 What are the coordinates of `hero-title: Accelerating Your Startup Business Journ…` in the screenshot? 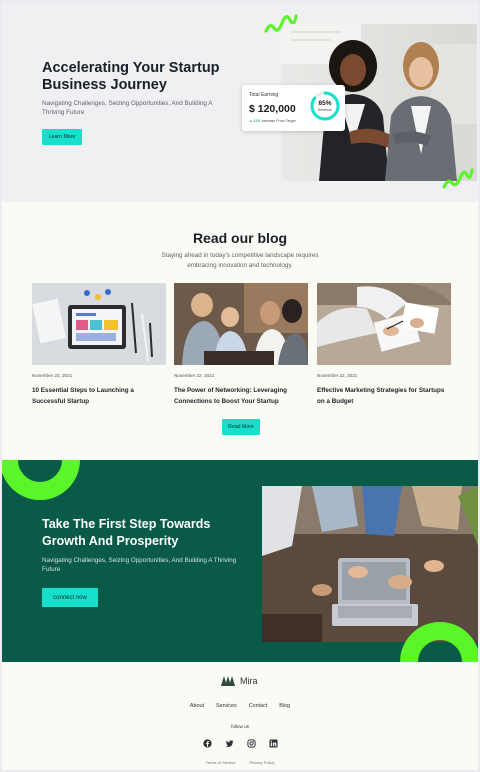 It's located at (131, 76).